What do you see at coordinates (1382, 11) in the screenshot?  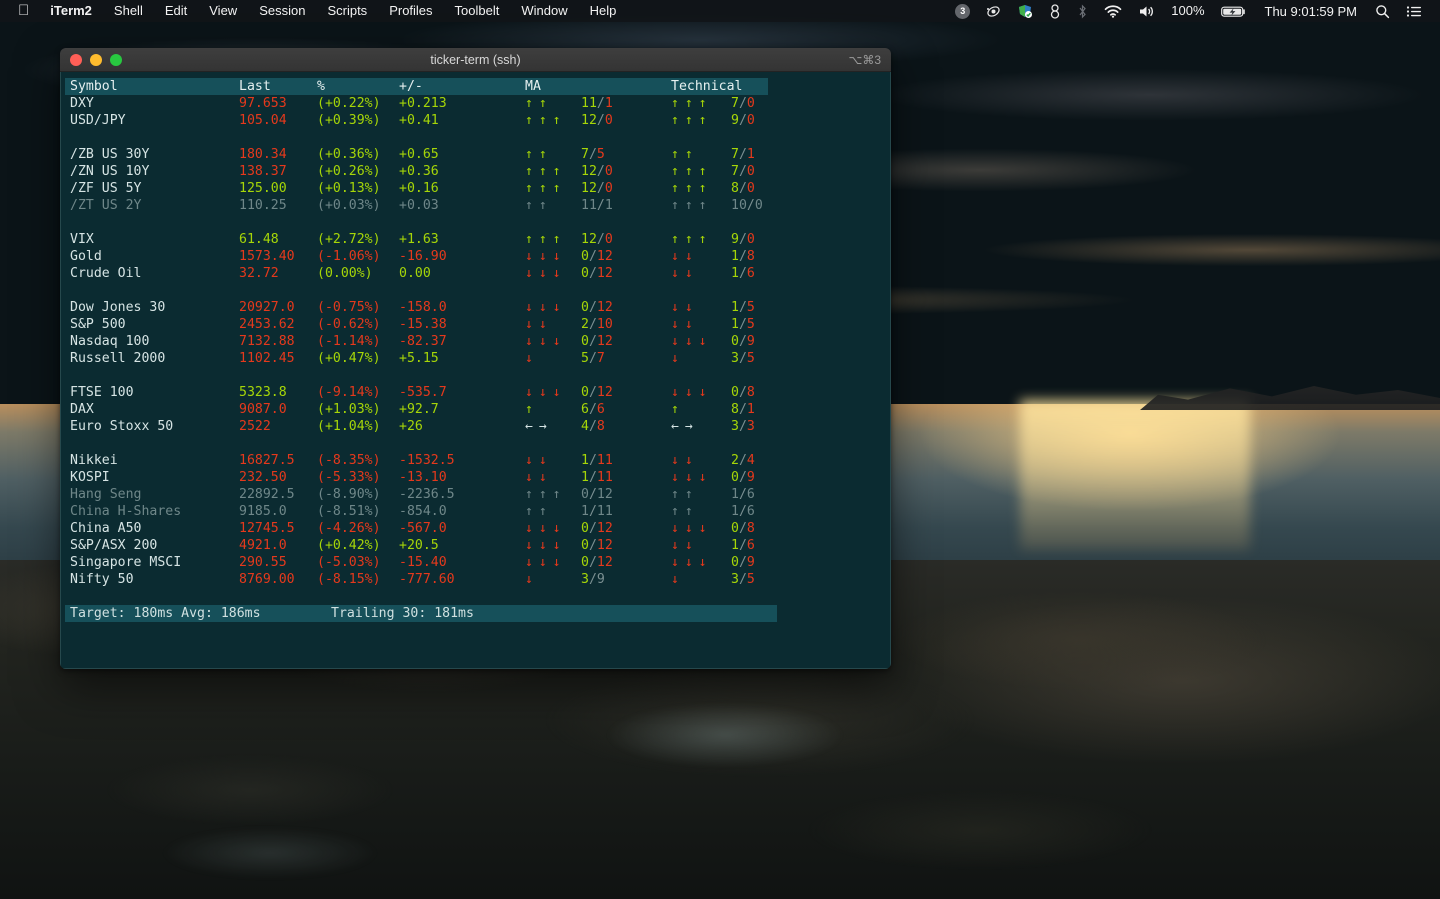 I see `search-icon` at bounding box center [1382, 11].